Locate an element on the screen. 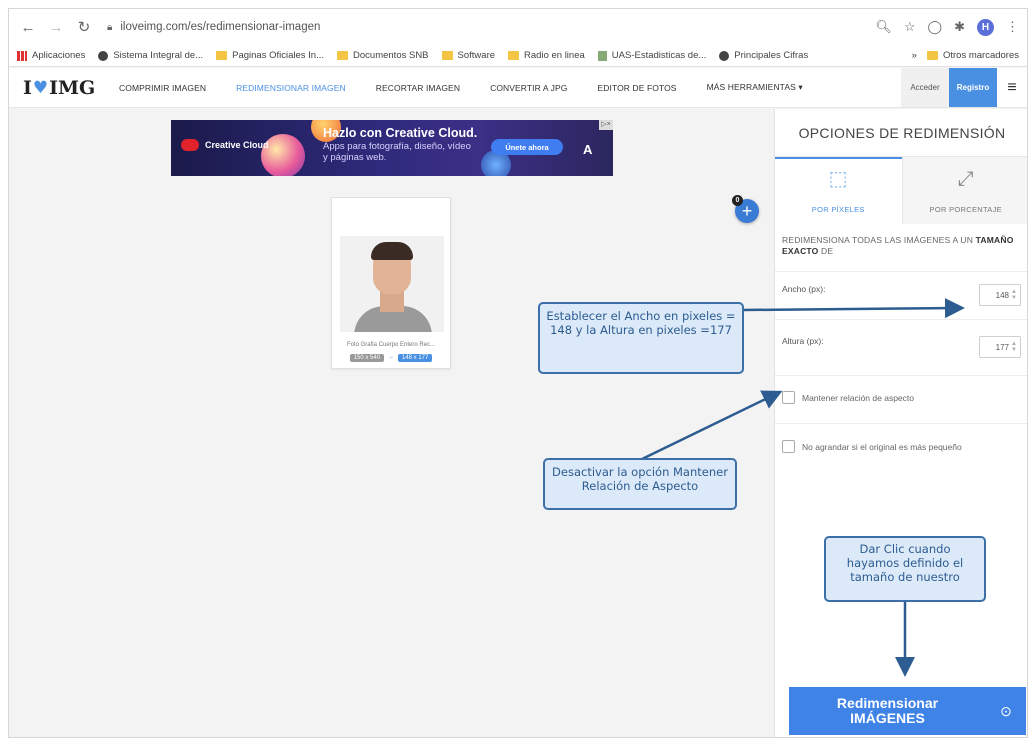 Image resolution: width=1032 pixels, height=742 pixels. menu-more-tools: MÁS HERRAMIENTAS ▾ is located at coordinates (755, 87).